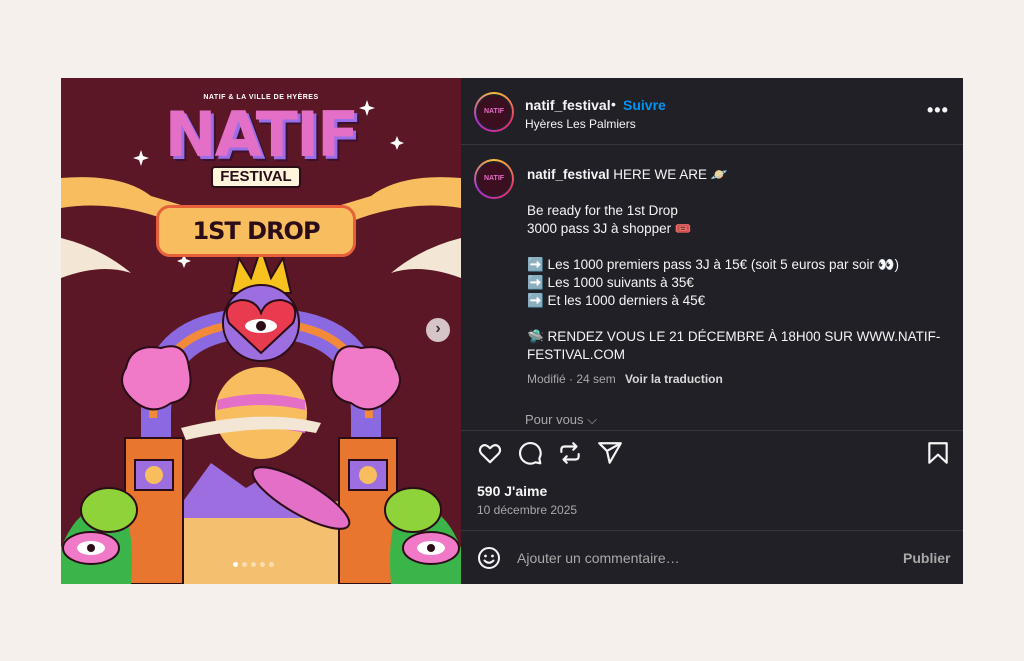  I want to click on modified-timestamp: Modifié · 24 sem, so click(571, 379).